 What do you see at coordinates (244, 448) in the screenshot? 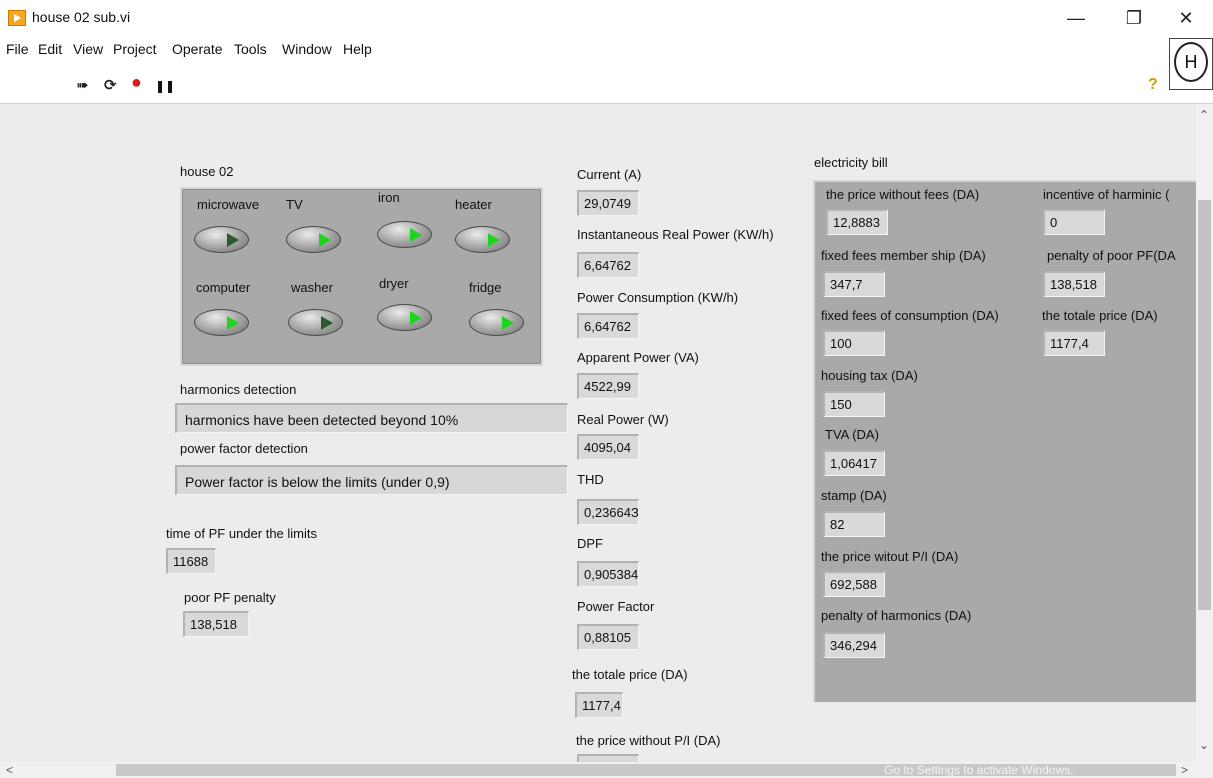
I see `power-factor-detection-label: power factor detection` at bounding box center [244, 448].